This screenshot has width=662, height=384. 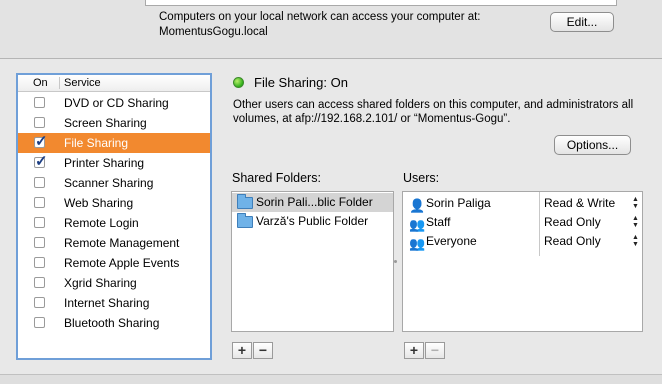 What do you see at coordinates (242, 350) in the screenshot?
I see `add-folder-button: +` at bounding box center [242, 350].